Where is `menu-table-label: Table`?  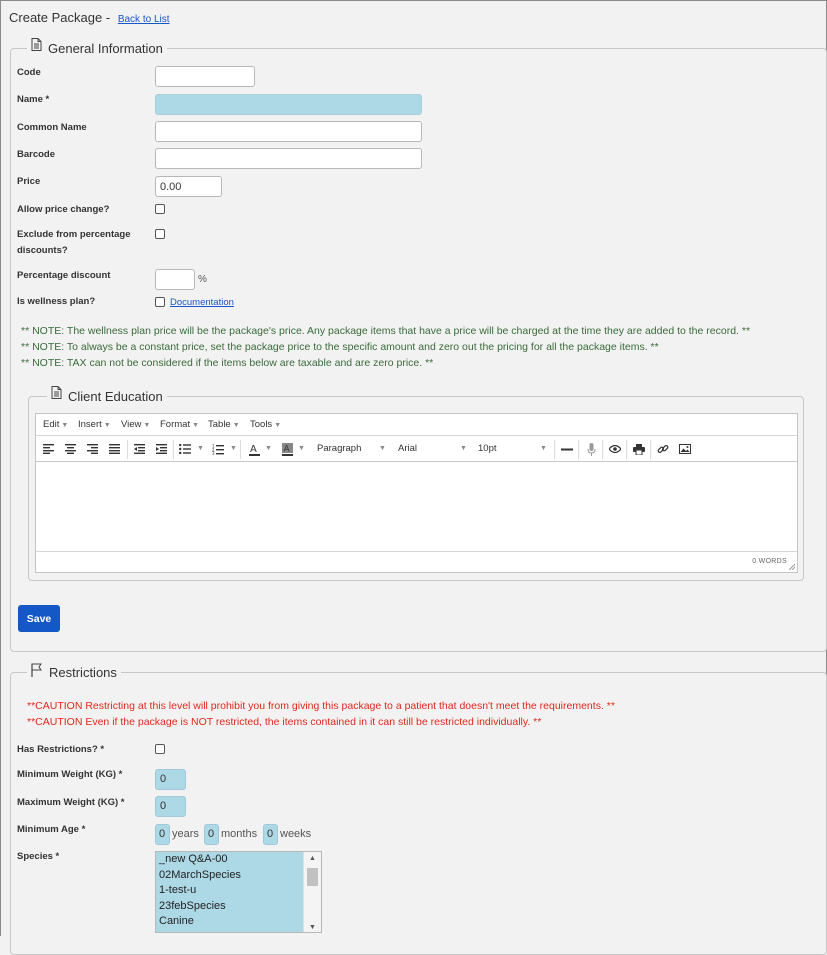
menu-table-label: Table is located at coordinates (219, 424).